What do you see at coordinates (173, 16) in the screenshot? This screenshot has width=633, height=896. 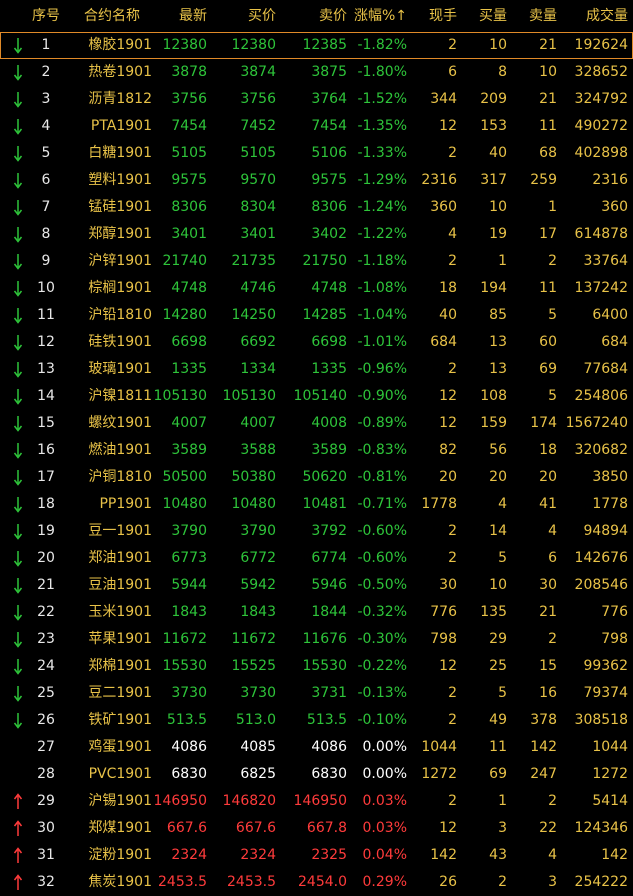 I see `header-last: 最新` at bounding box center [173, 16].